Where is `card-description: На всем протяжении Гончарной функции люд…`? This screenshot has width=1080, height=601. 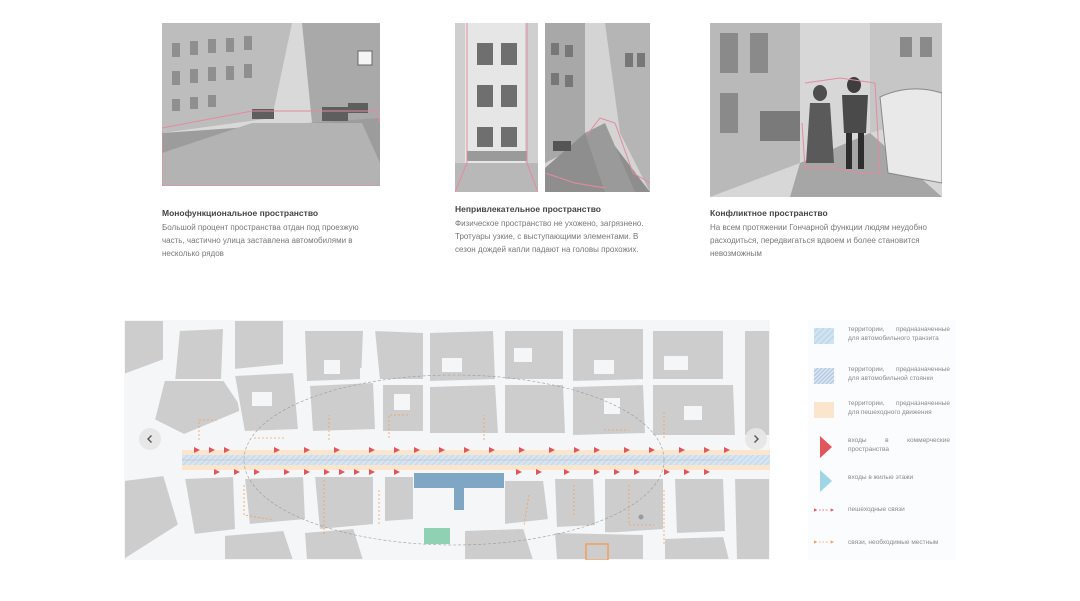 card-description: На всем протяжении Гончарной функции люд… is located at coordinates (818, 240).